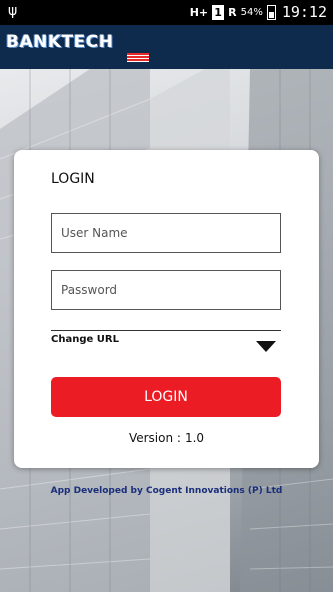  I want to click on network-type: H+, so click(199, 12).